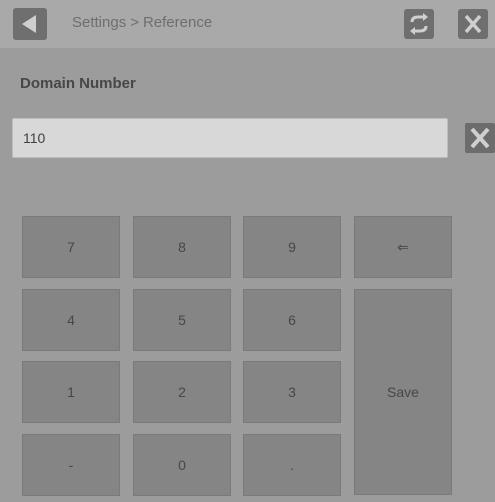 The width and height of the screenshot is (495, 502). What do you see at coordinates (292, 465) in the screenshot?
I see `key-decimal: .` at bounding box center [292, 465].